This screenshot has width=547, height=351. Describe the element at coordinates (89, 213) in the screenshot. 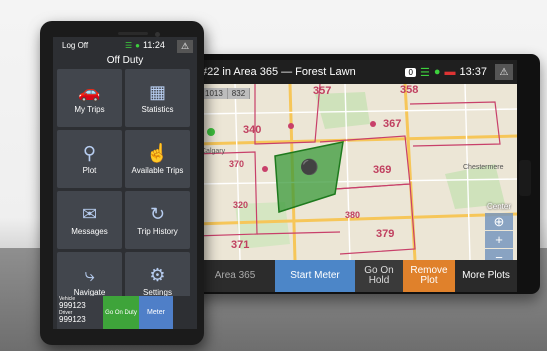

I see `envelope-icon: ✉` at that location.